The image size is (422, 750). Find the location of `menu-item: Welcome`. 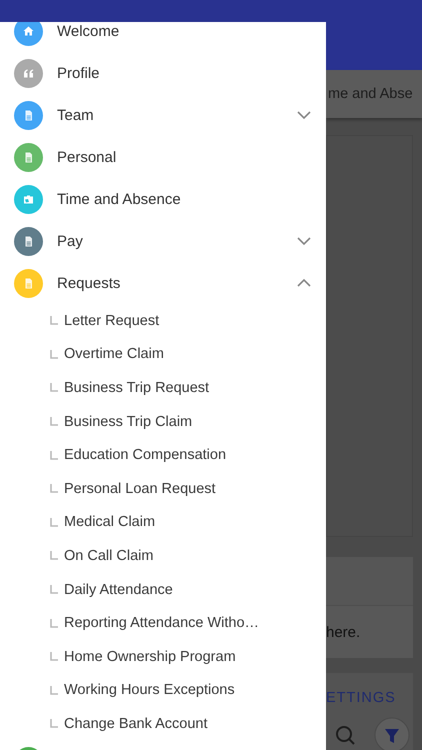

menu-item: Welcome is located at coordinates (191, 31).